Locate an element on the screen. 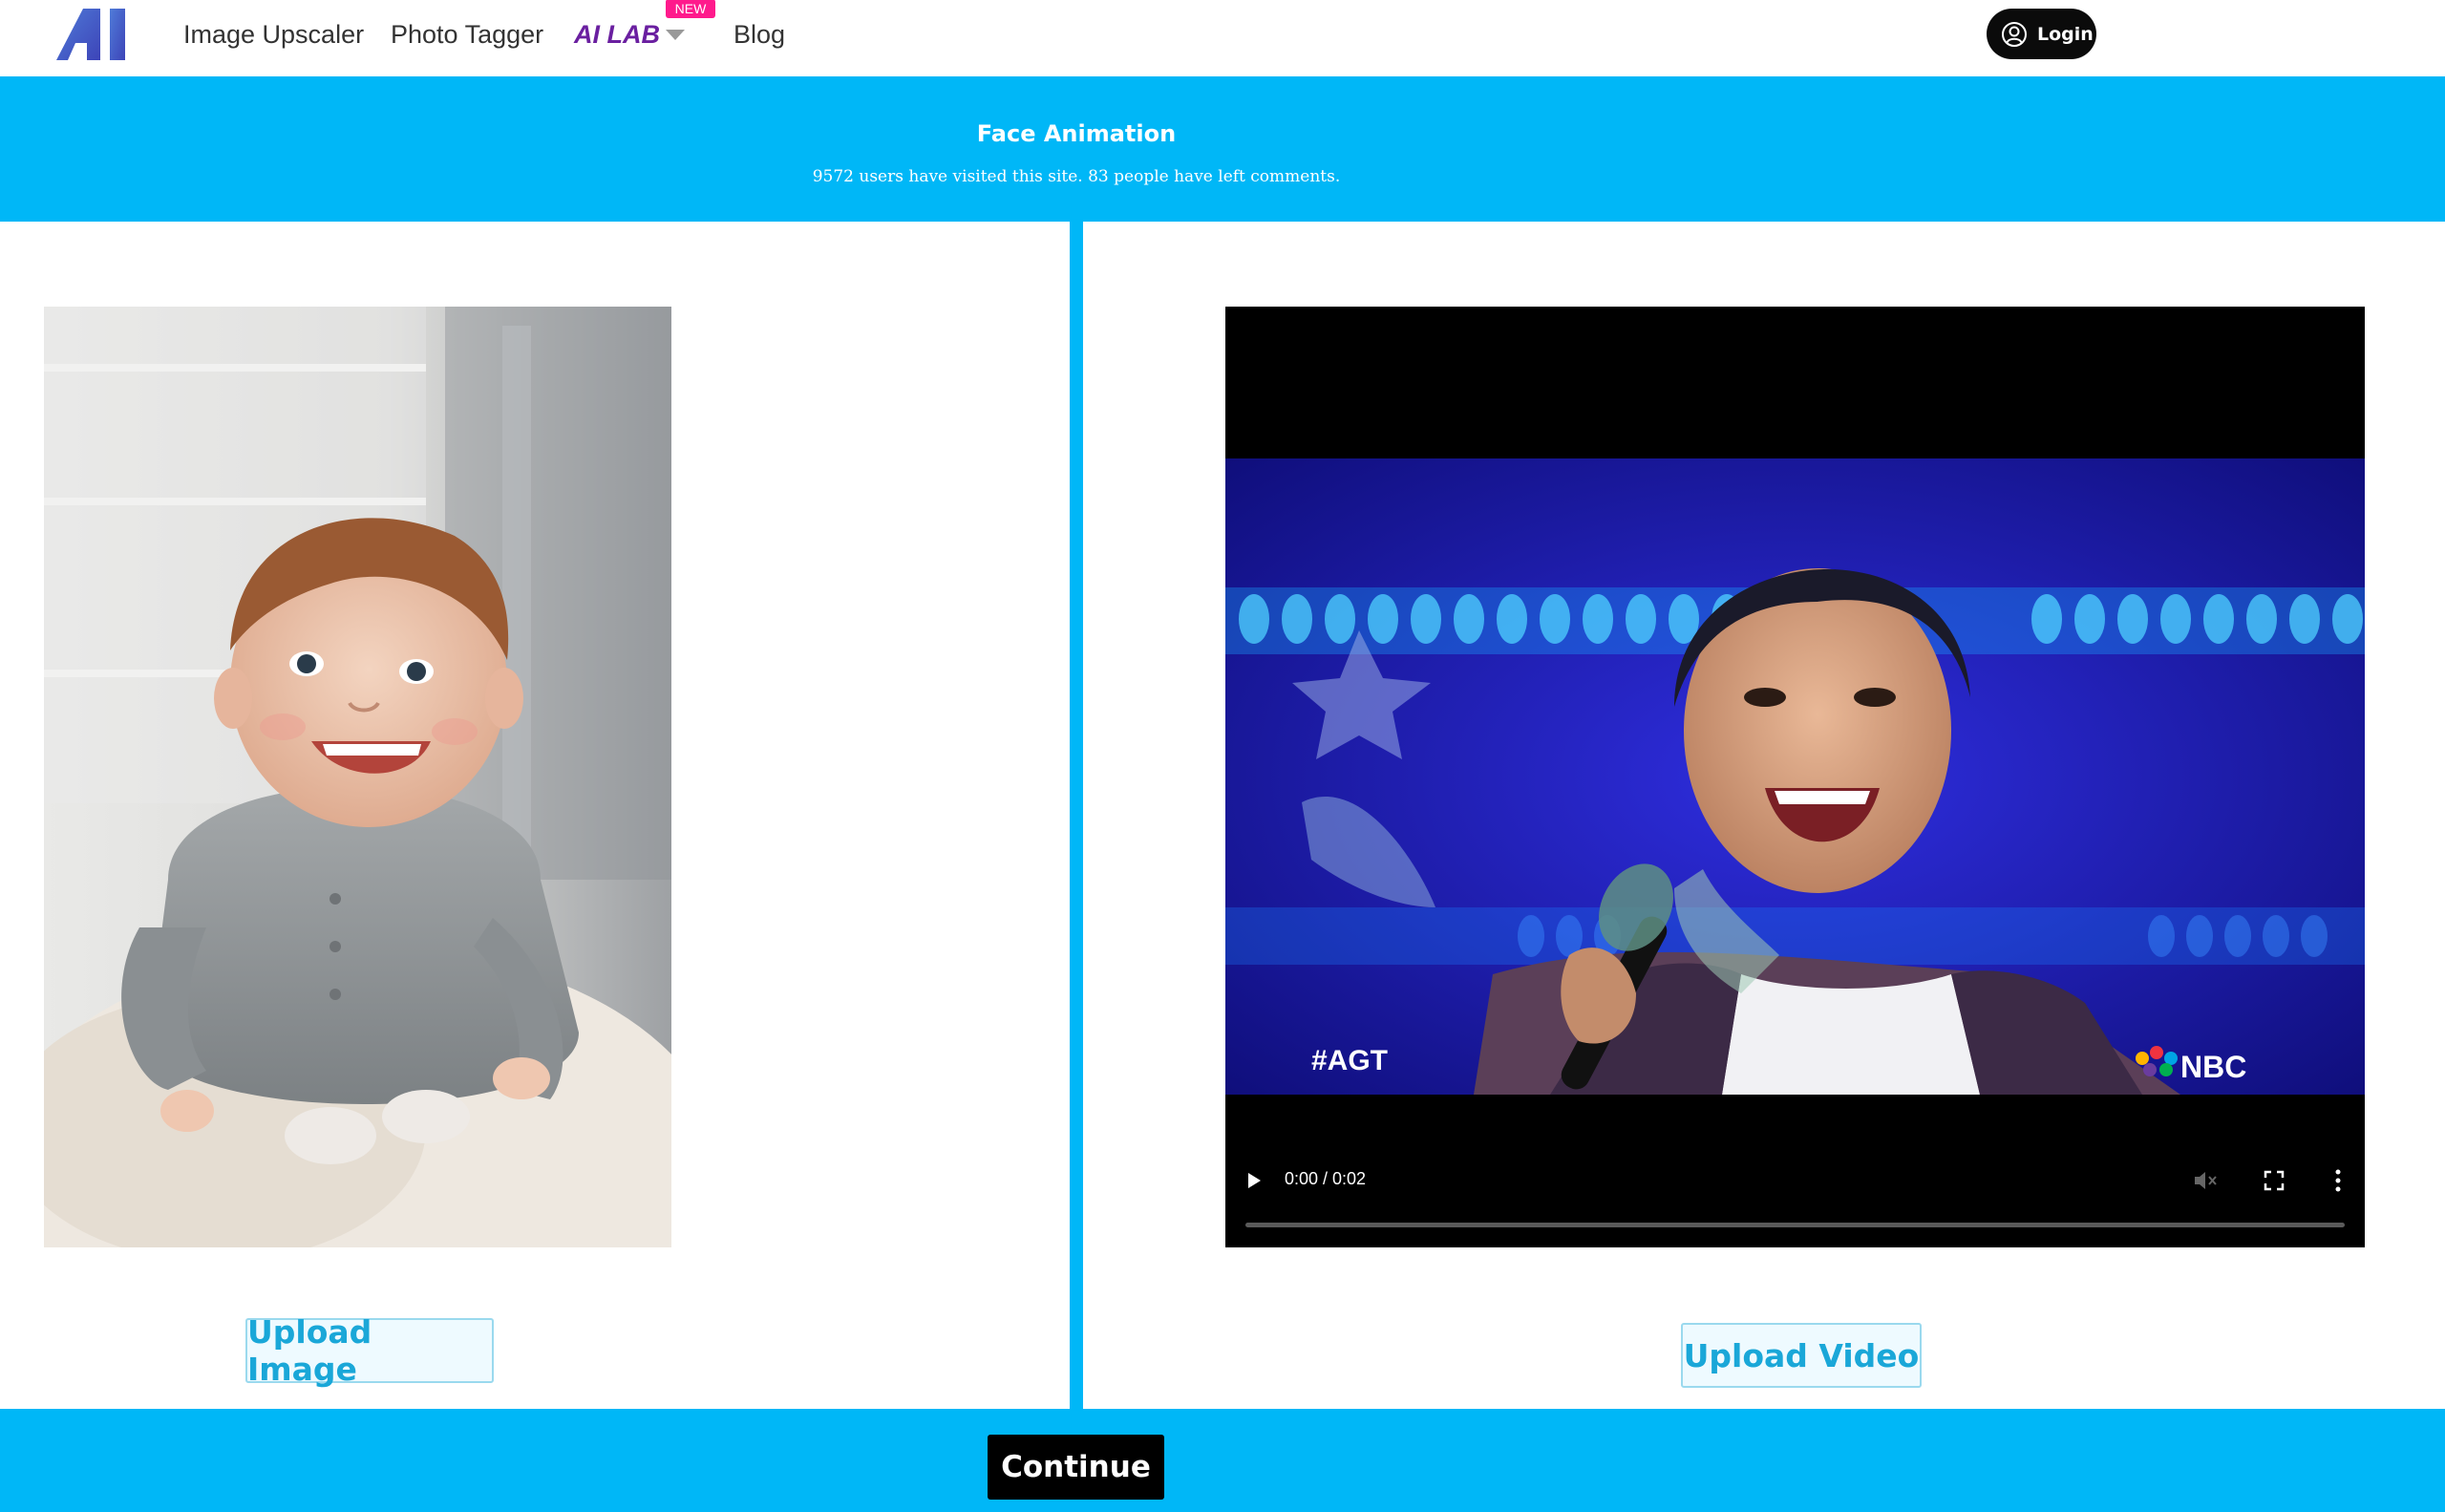 The height and width of the screenshot is (1512, 2445). new-badge: NEW is located at coordinates (691, 9).